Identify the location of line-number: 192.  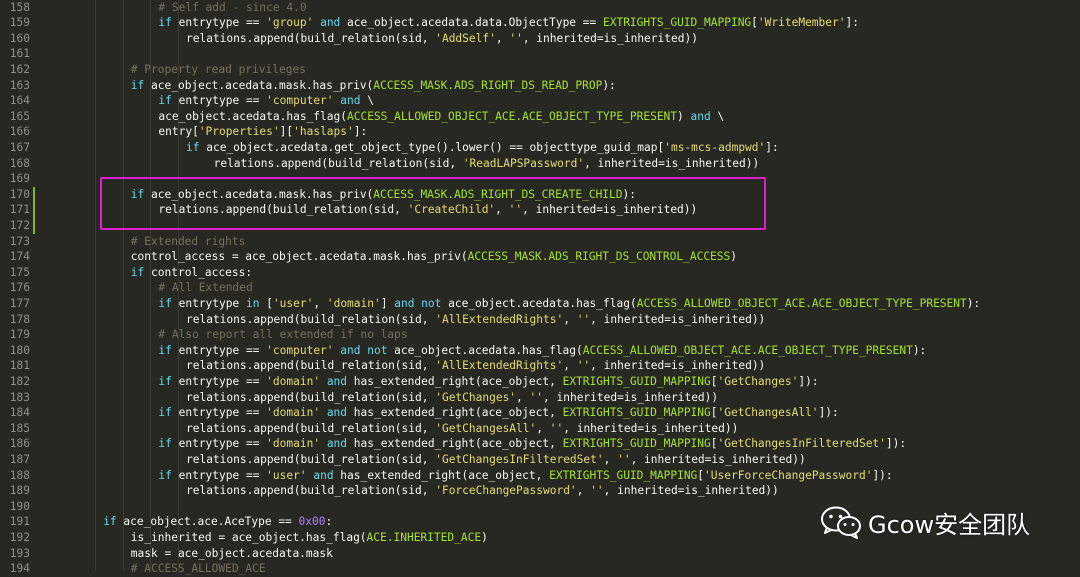
(19, 537).